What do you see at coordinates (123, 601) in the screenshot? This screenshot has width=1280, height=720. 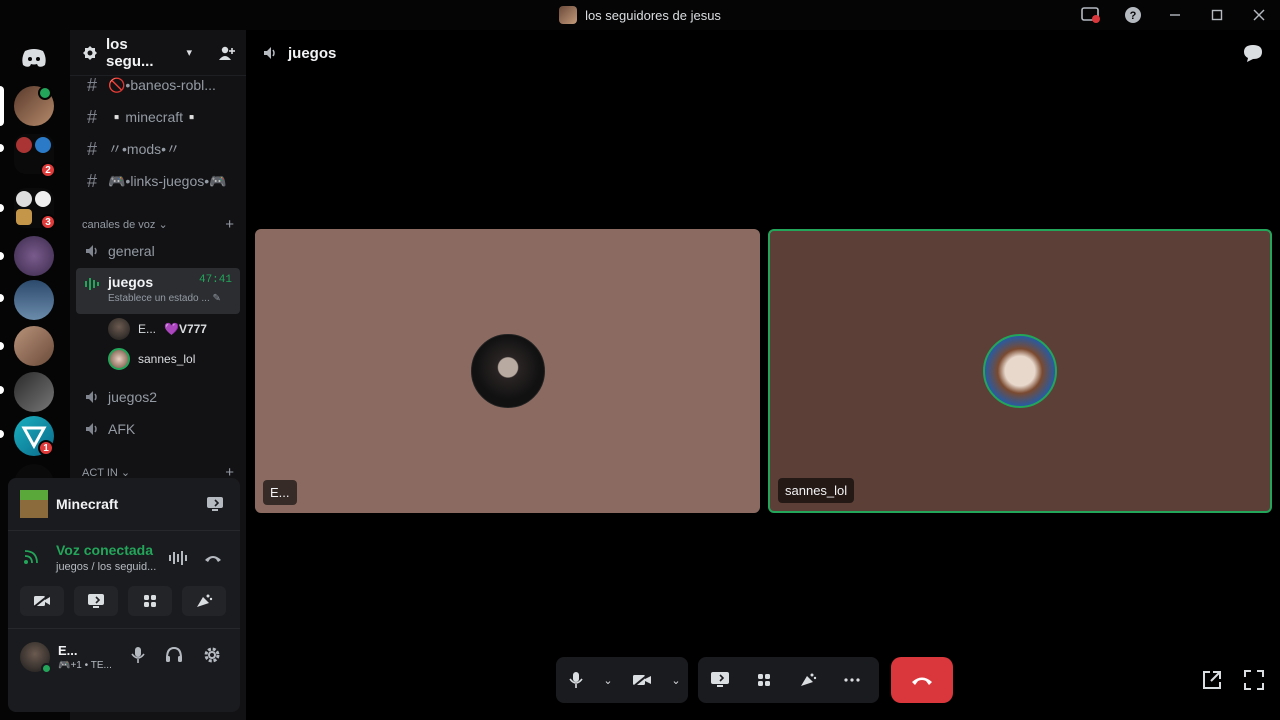 I see `voice-actions` at bounding box center [123, 601].